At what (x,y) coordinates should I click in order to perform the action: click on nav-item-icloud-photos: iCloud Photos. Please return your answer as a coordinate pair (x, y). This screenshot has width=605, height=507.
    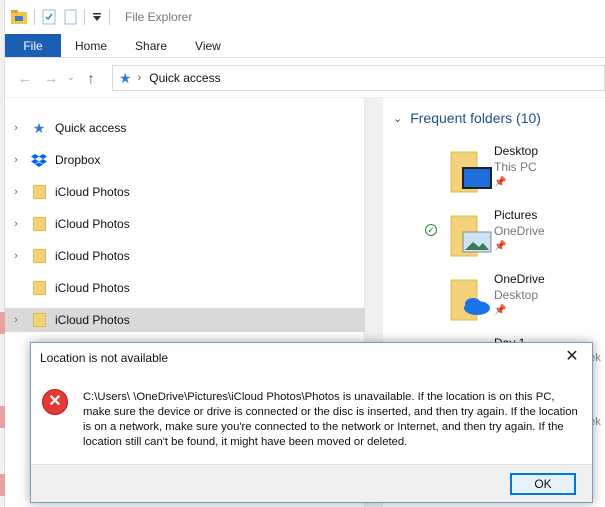
    Looking at the image, I should click on (185, 288).